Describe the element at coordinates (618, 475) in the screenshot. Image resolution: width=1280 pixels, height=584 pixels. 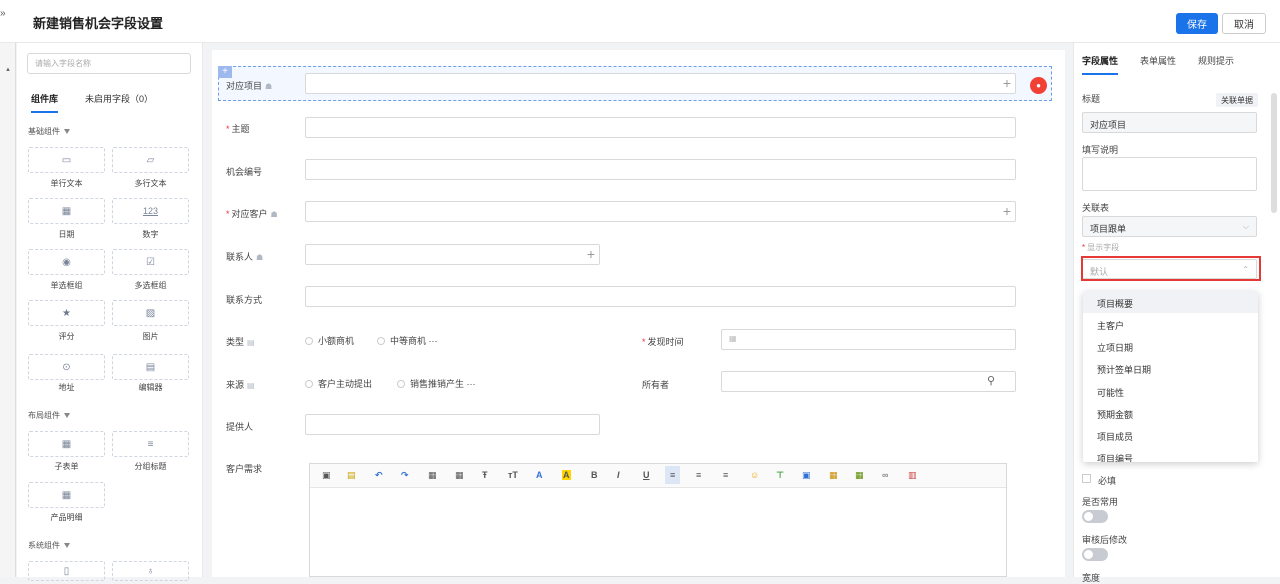
I see `italic-icon: I` at that location.